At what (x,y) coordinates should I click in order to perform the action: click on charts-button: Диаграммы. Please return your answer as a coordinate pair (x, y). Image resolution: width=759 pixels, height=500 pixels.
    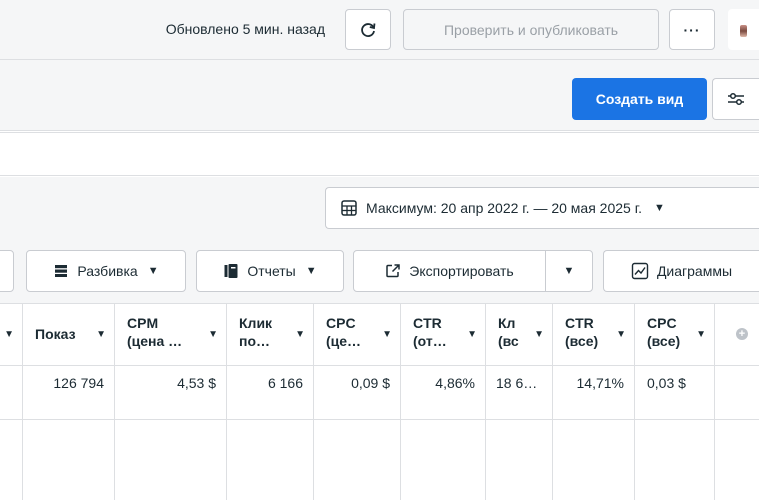
    Looking at the image, I should click on (681, 271).